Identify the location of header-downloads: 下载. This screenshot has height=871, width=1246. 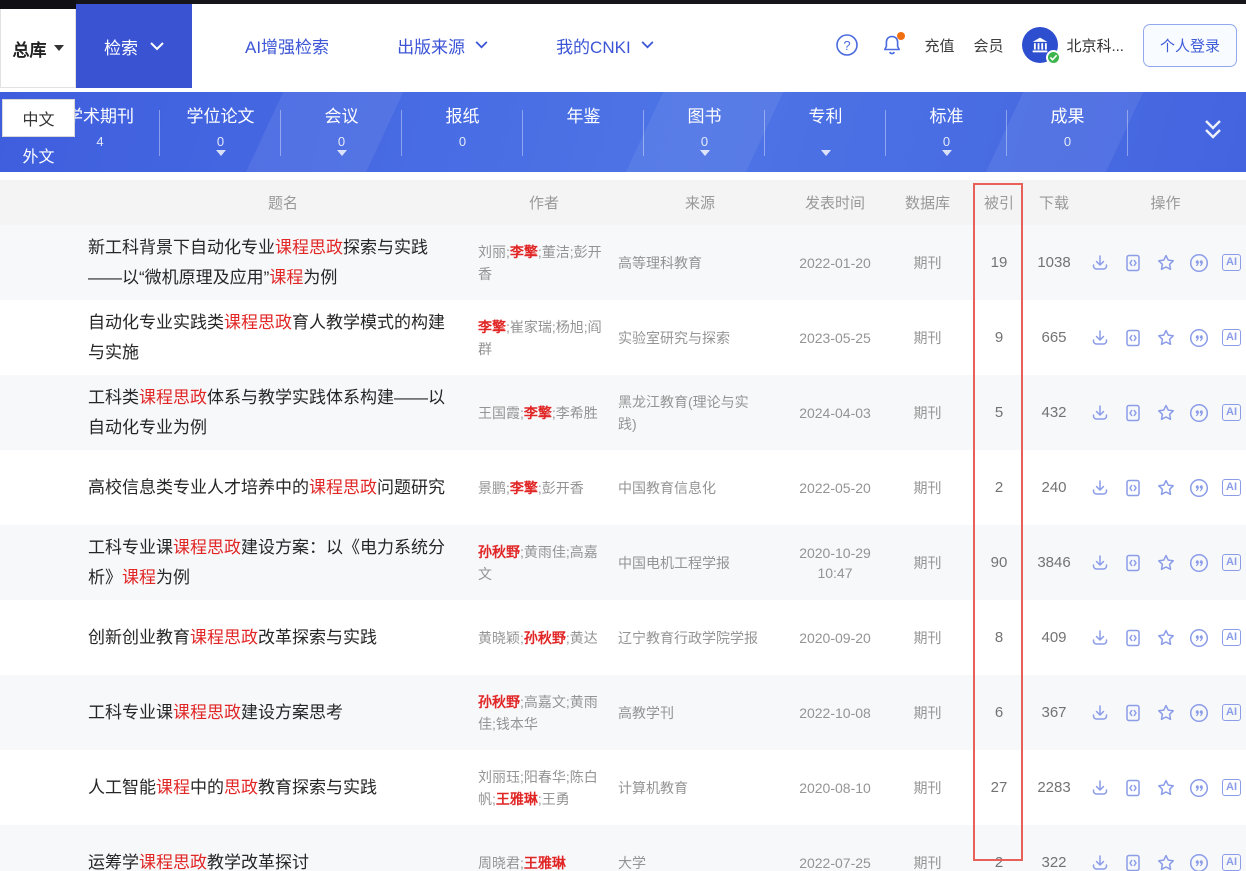
(1054, 202).